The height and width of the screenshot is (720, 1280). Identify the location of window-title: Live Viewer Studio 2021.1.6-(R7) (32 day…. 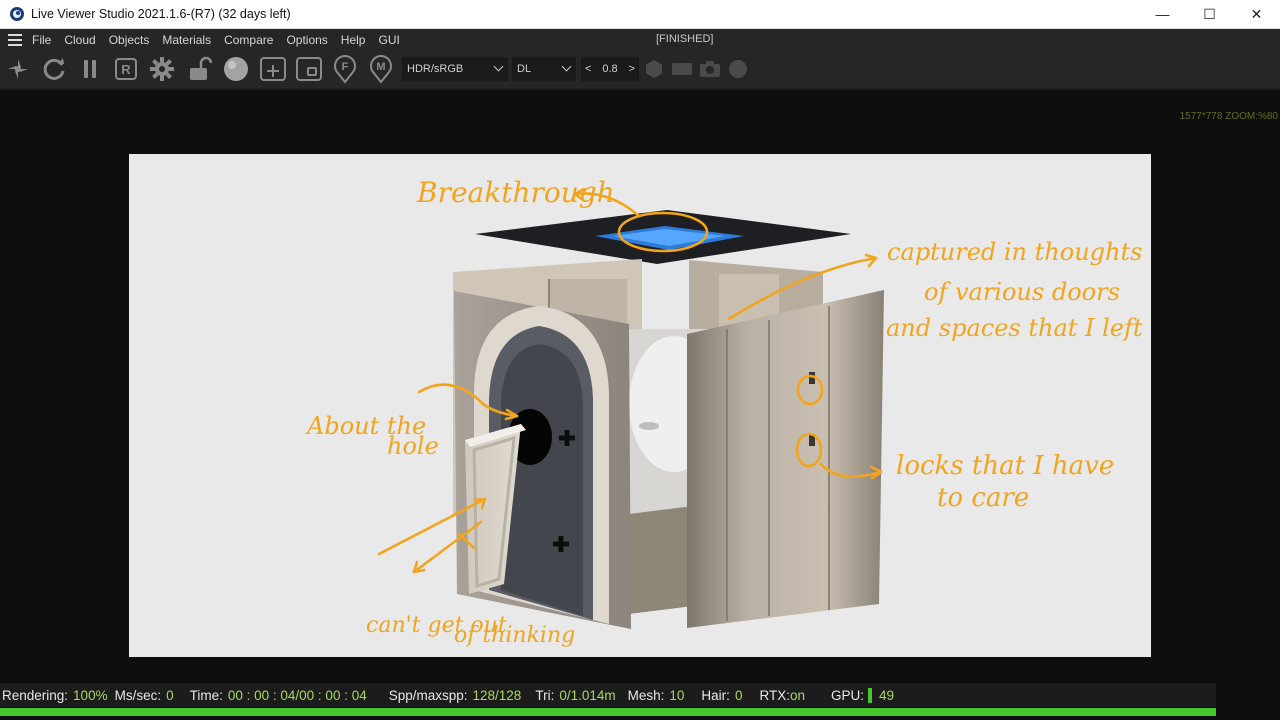
(161, 14).